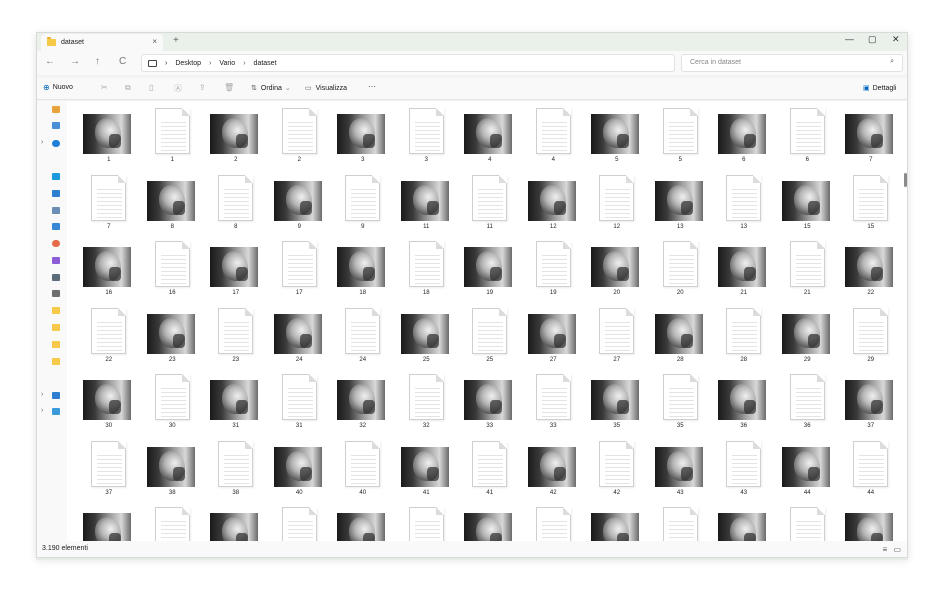 The image size is (944, 593). What do you see at coordinates (617, 206) in the screenshot?
I see `text-file-item: 12` at bounding box center [617, 206].